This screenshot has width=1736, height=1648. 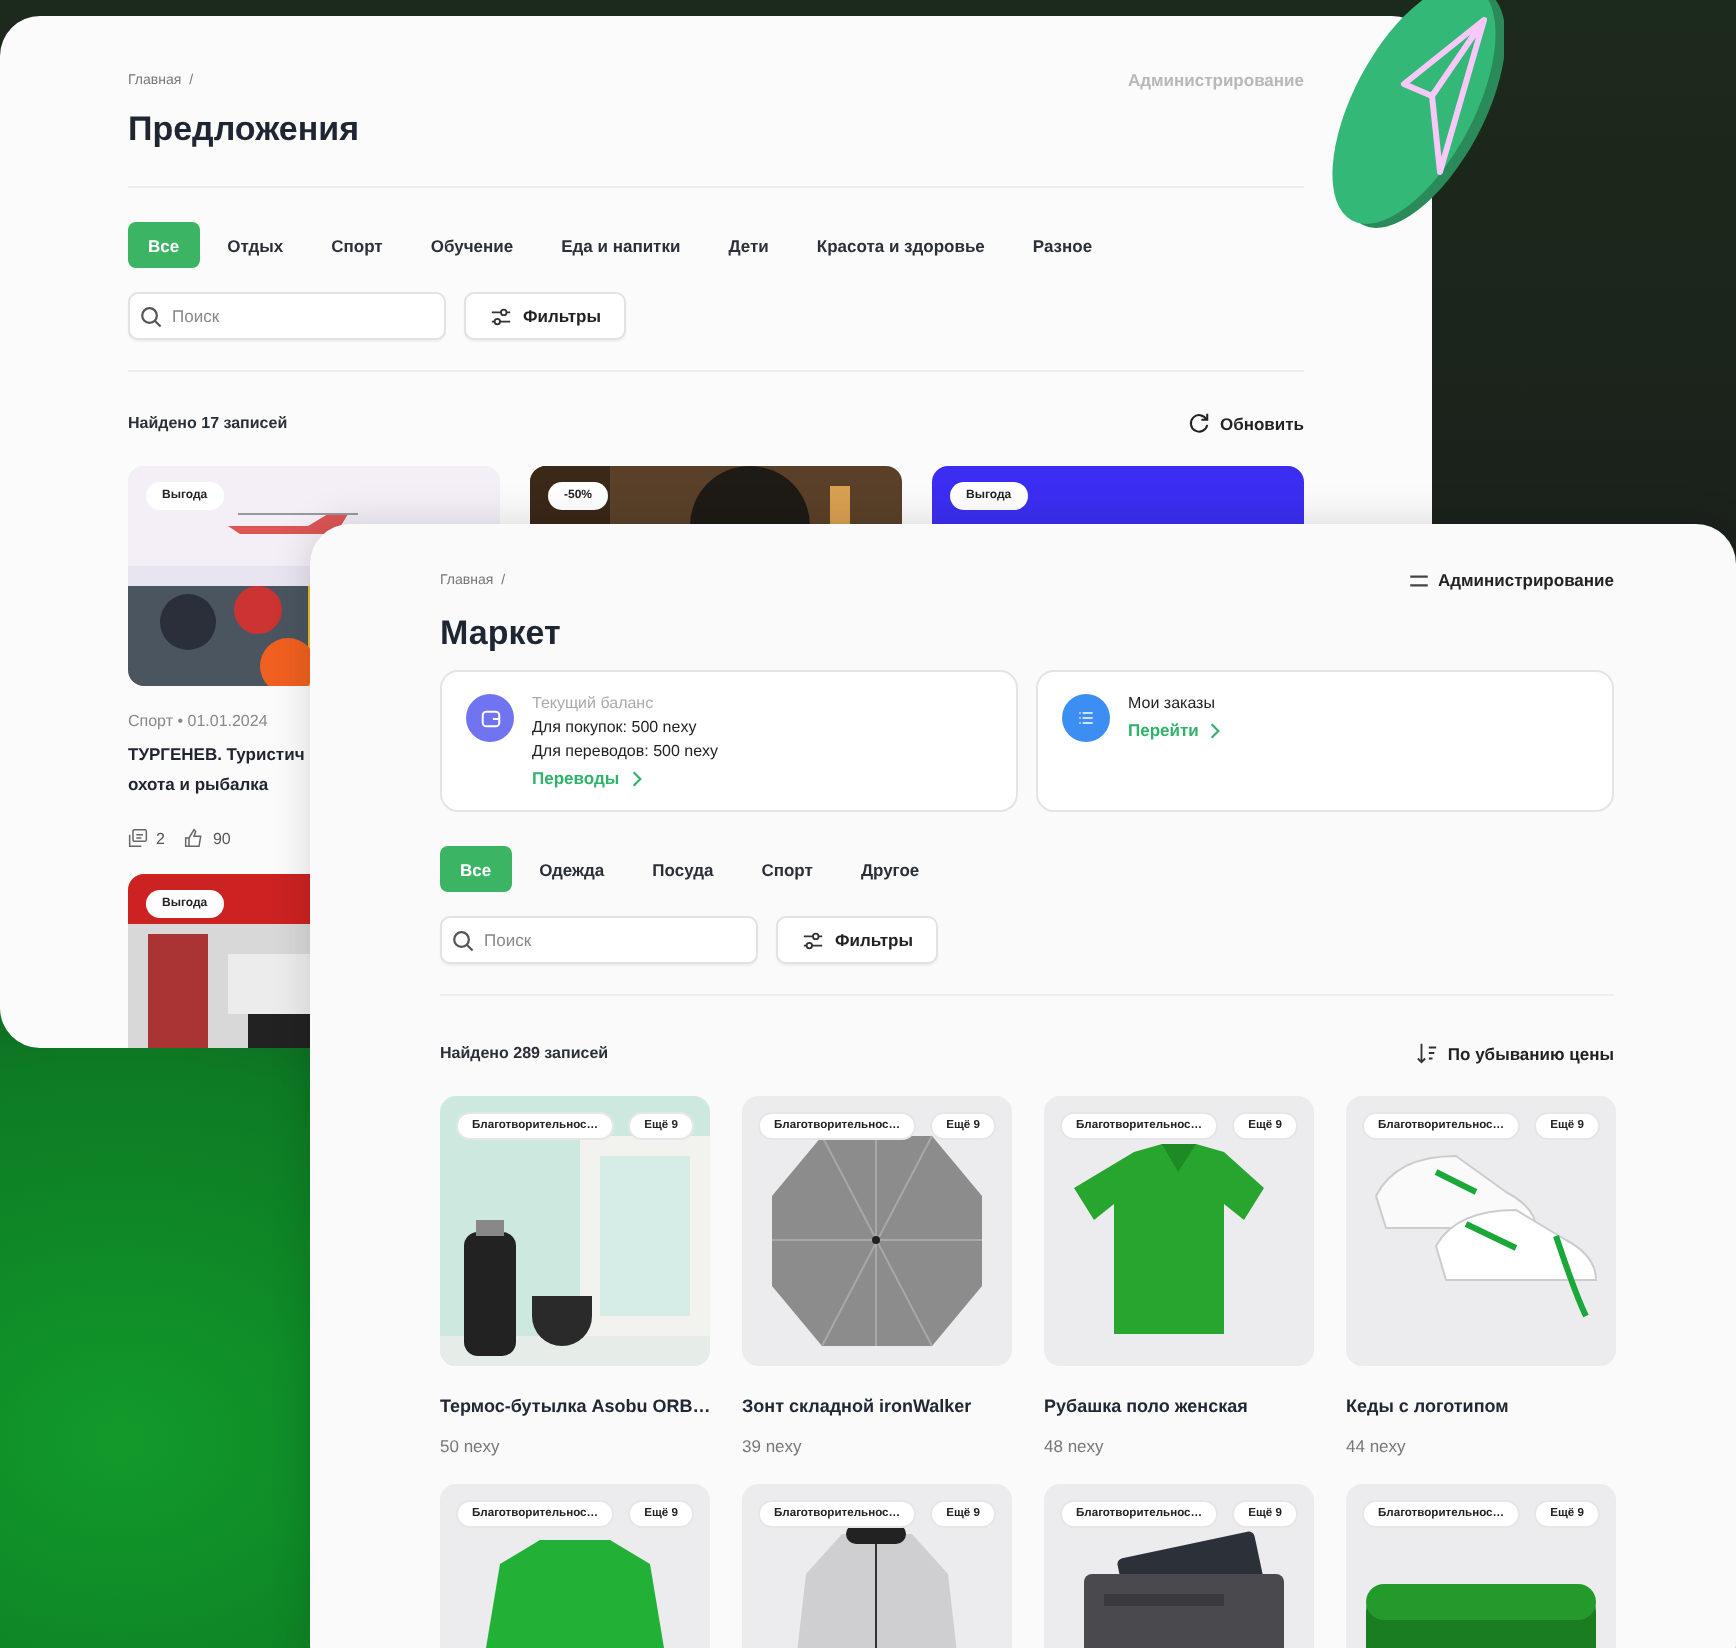 What do you see at coordinates (594, 704) in the screenshot?
I see `balance-label: Текущий баланс` at bounding box center [594, 704].